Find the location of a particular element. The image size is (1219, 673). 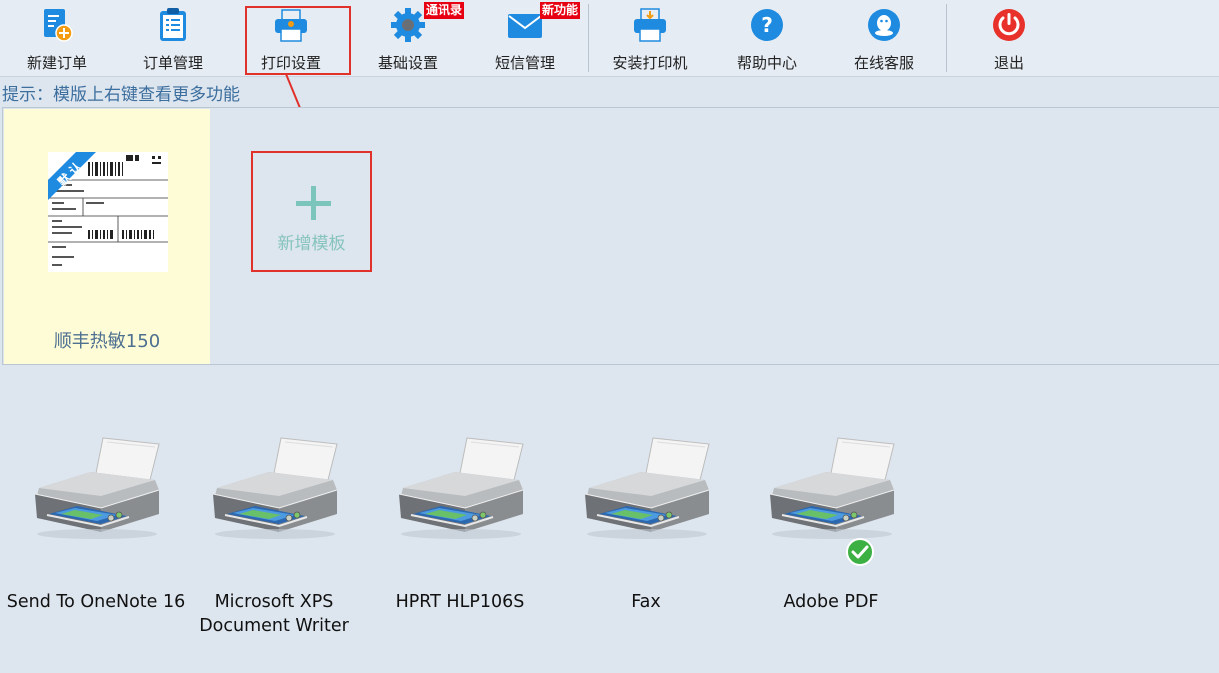

printer-name-line2: Document Writer is located at coordinates (274, 626).